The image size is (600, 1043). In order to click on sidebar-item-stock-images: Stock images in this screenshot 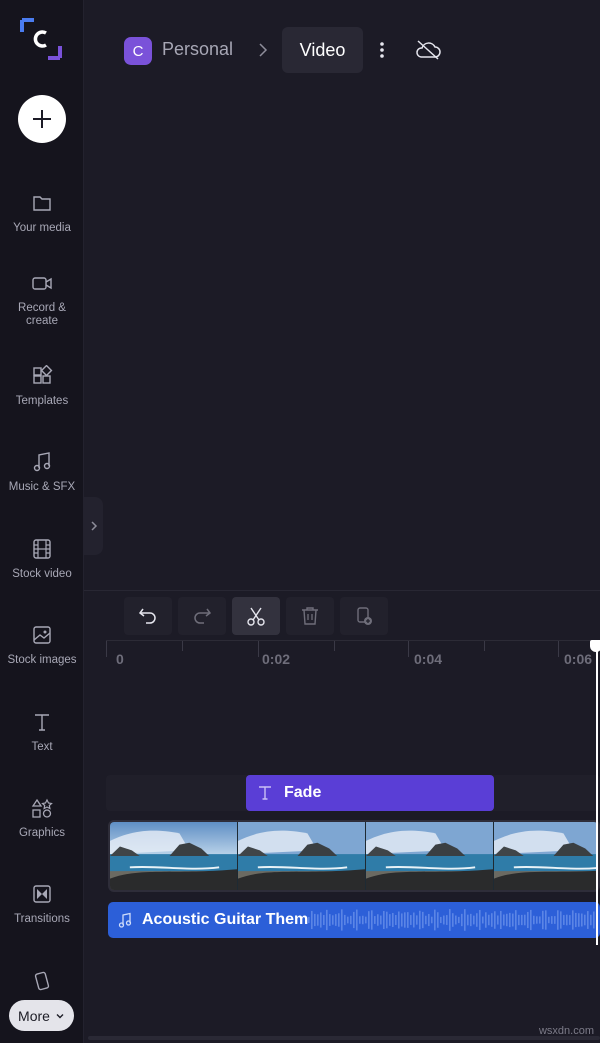, I will do `click(42, 645)`.